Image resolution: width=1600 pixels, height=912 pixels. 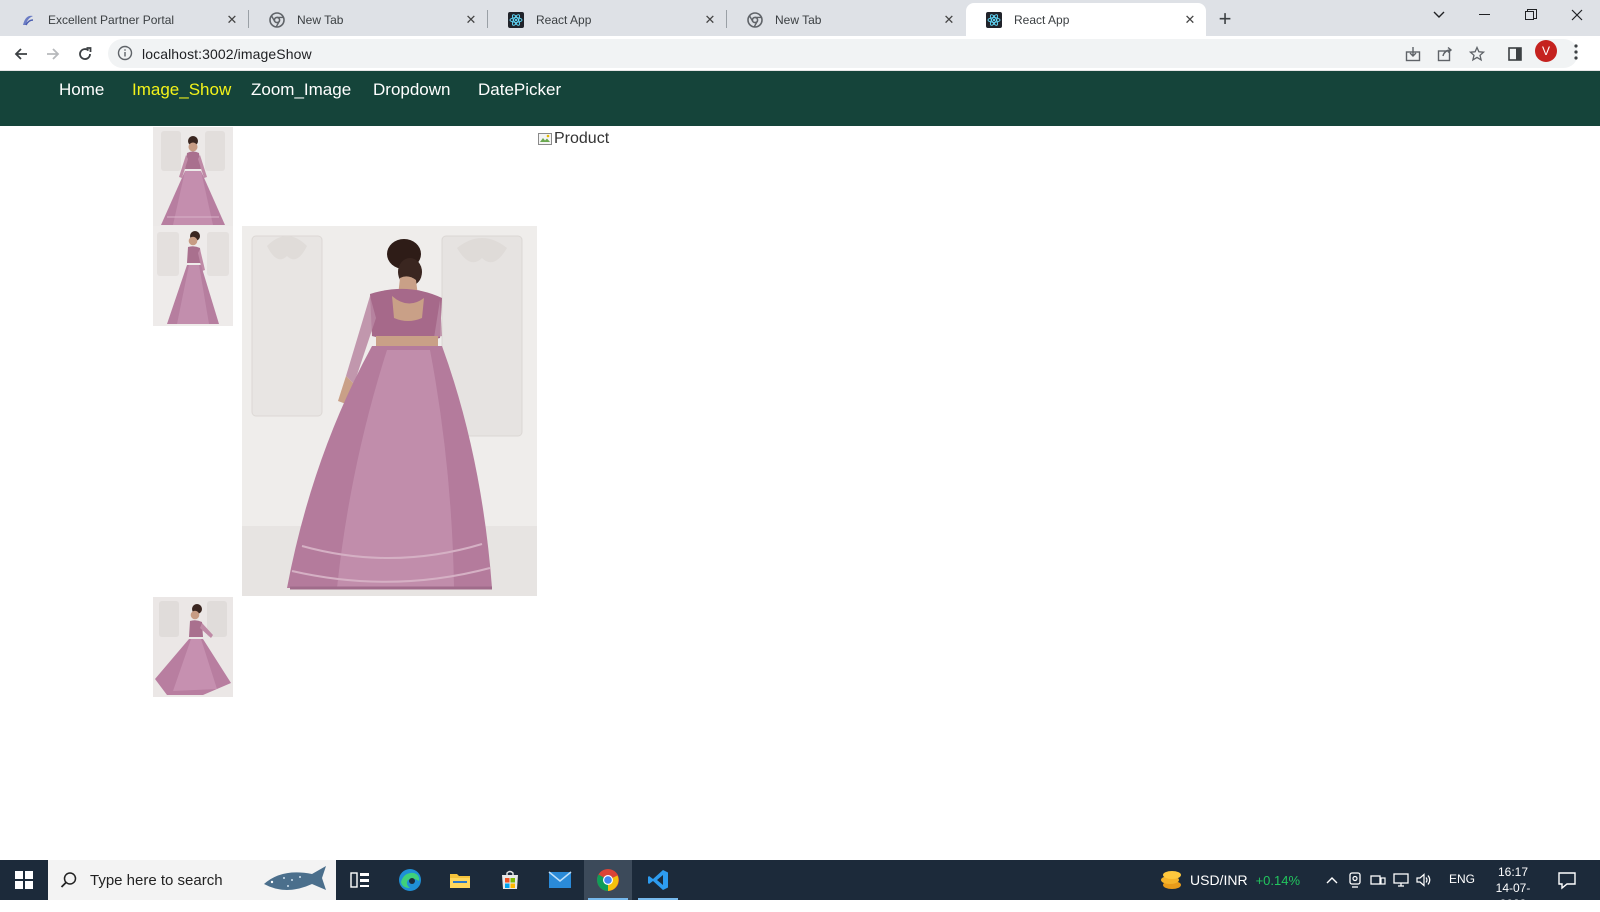 I want to click on tab-title: Excellent Partner Portal, so click(x=111, y=19).